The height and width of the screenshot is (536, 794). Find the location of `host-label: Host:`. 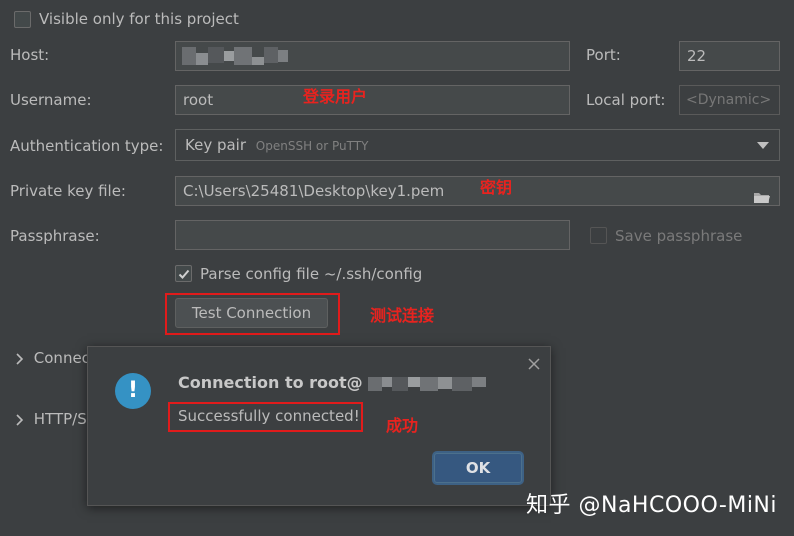

host-label: Host: is located at coordinates (30, 55).